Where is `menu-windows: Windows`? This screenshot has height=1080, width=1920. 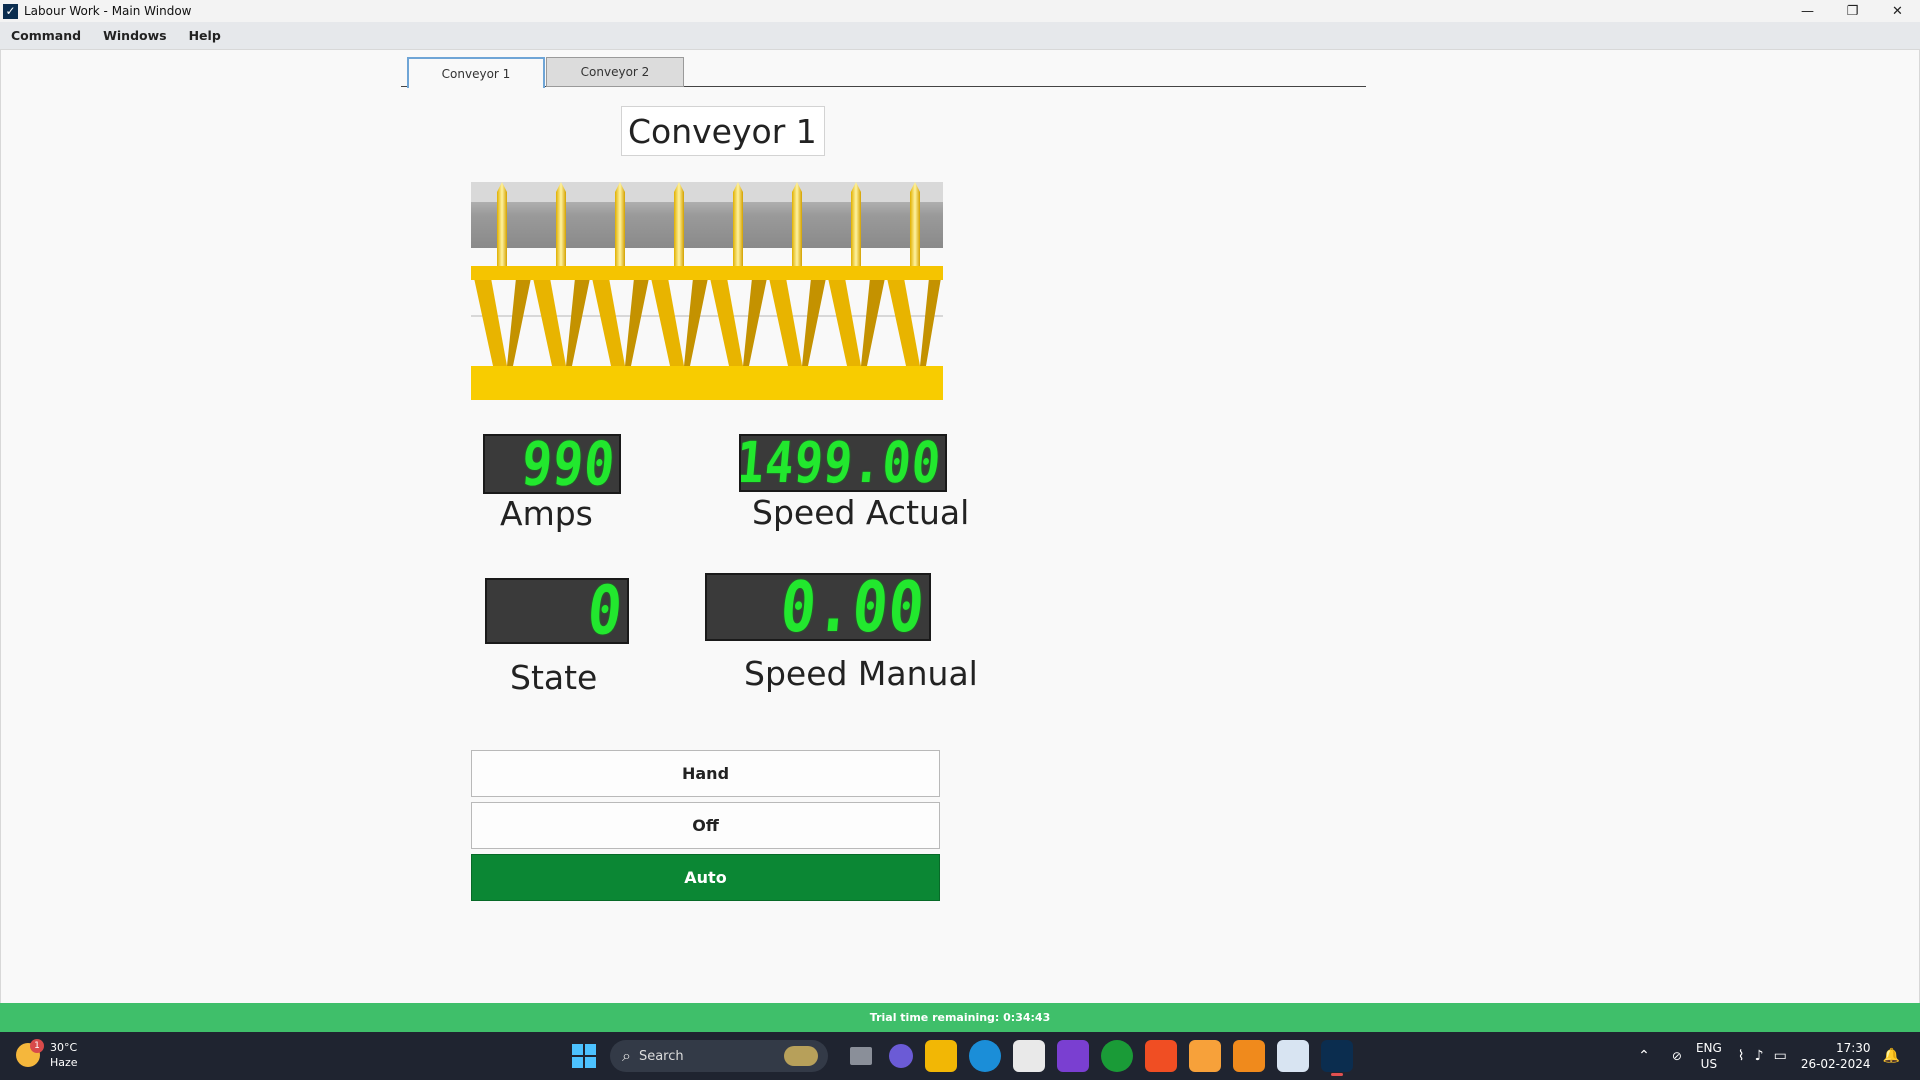
menu-windows: Windows is located at coordinates (135, 35).